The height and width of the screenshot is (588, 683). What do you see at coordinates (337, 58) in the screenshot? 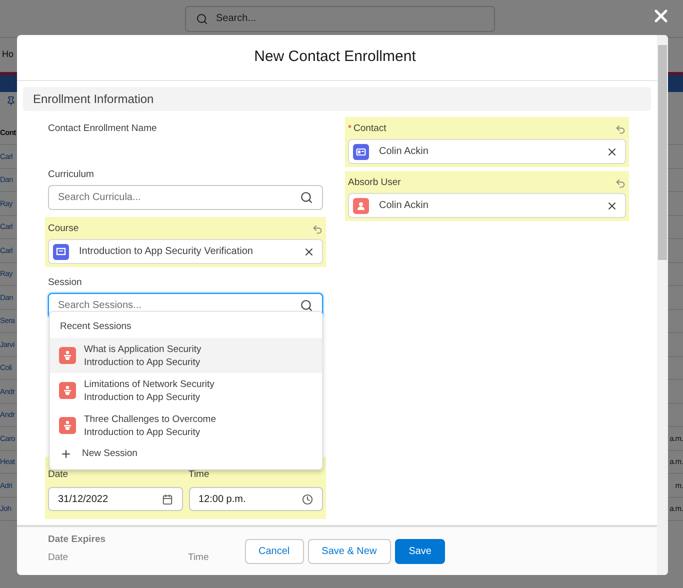
I see `modal-title: New Contact Enrollment` at bounding box center [337, 58].